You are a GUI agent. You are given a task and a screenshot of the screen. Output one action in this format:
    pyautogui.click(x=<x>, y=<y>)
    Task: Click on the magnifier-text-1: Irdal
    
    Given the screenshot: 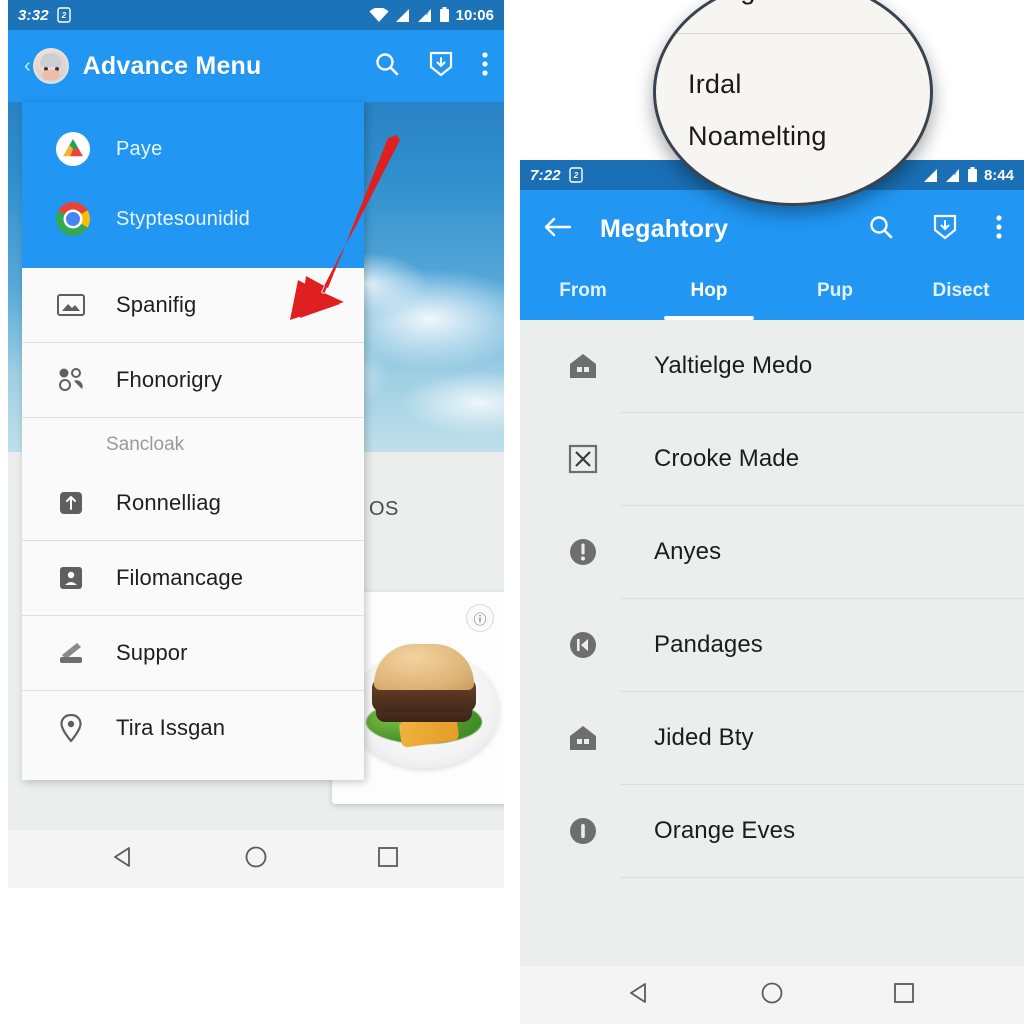 What is the action you would take?
    pyautogui.click(x=715, y=84)
    